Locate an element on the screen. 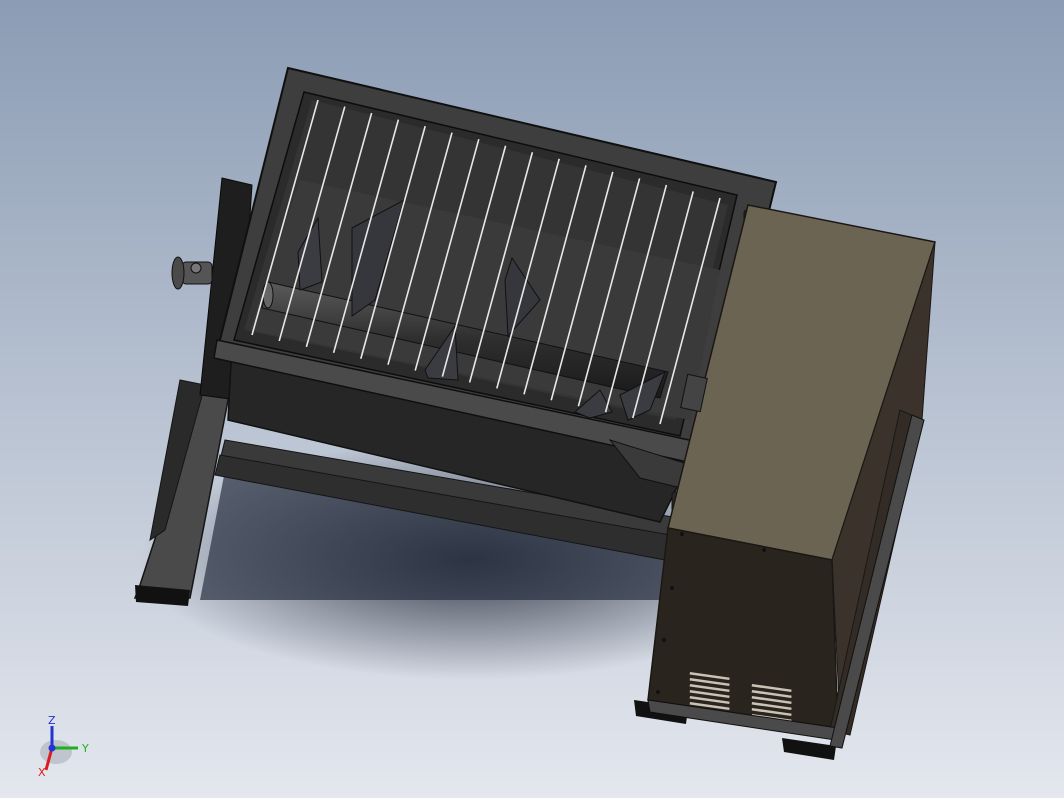 The height and width of the screenshot is (798, 1064). cabinet-front is located at coordinates (743, 628).